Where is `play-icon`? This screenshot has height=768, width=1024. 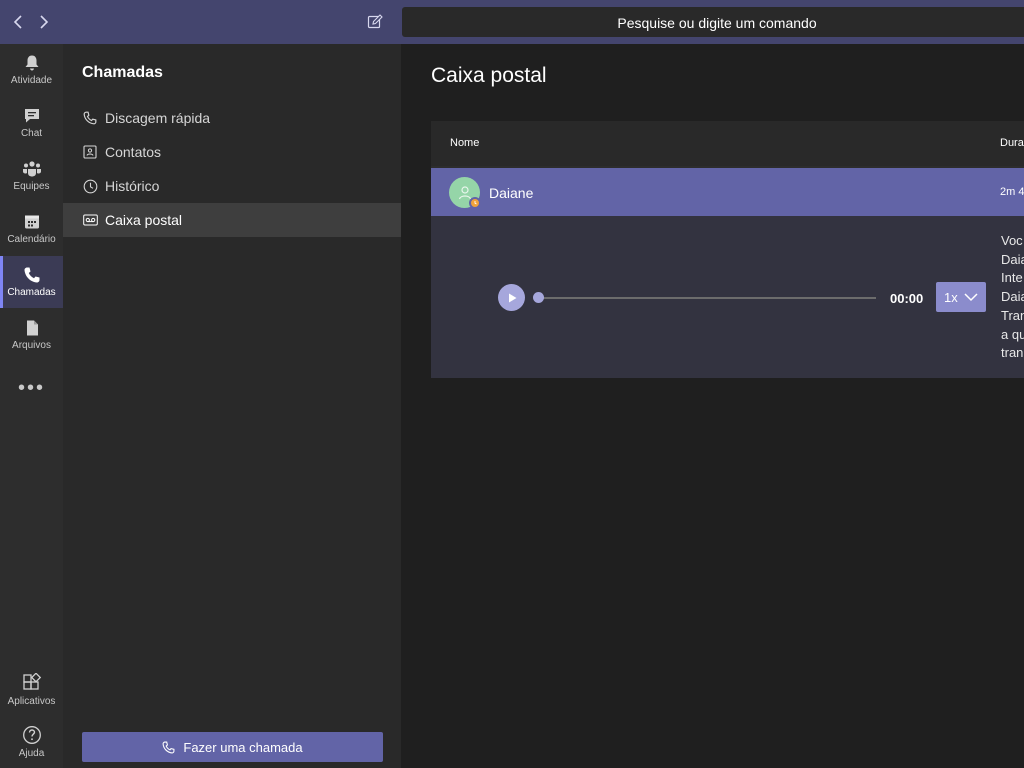 play-icon is located at coordinates (512, 297).